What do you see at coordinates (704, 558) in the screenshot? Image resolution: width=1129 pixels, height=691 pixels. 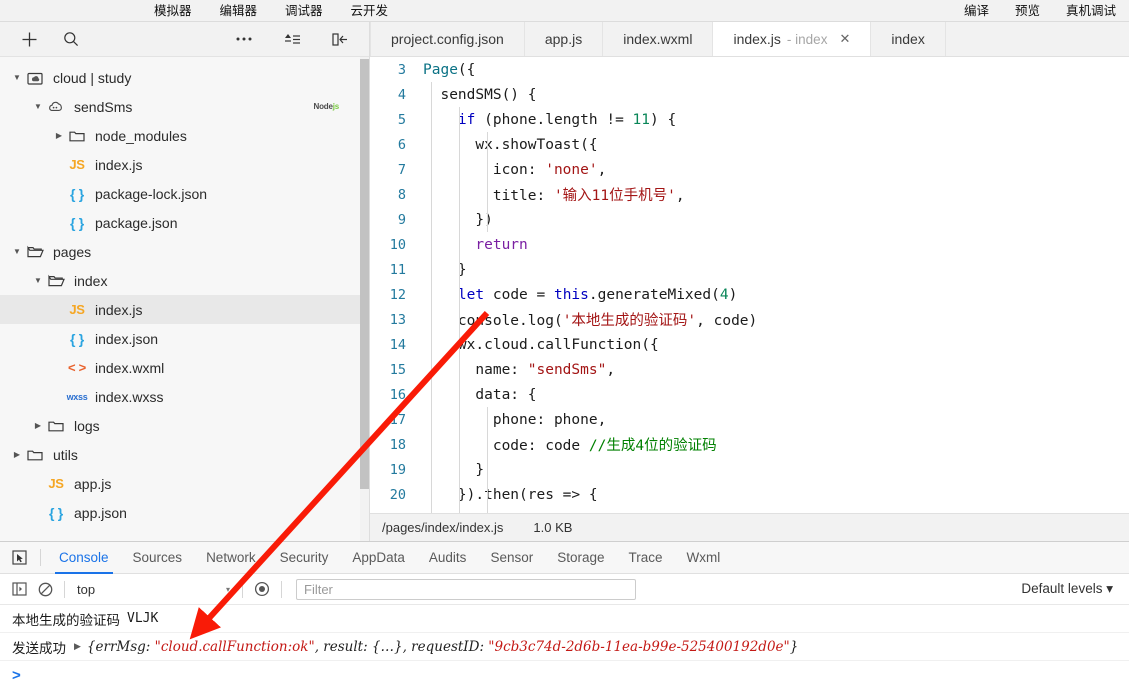 I see `devtools-tab-wxml: Wxml` at bounding box center [704, 558].